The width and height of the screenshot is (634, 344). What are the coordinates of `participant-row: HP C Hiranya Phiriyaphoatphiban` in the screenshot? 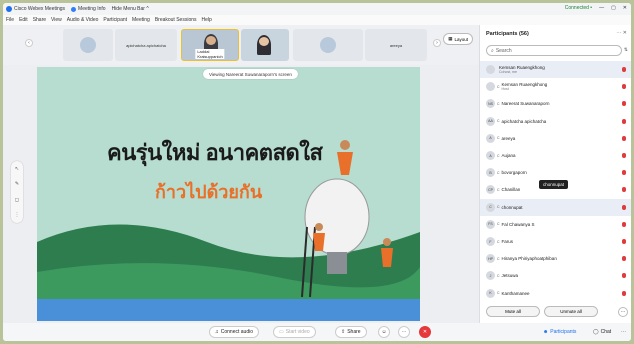 It's located at (555, 258).